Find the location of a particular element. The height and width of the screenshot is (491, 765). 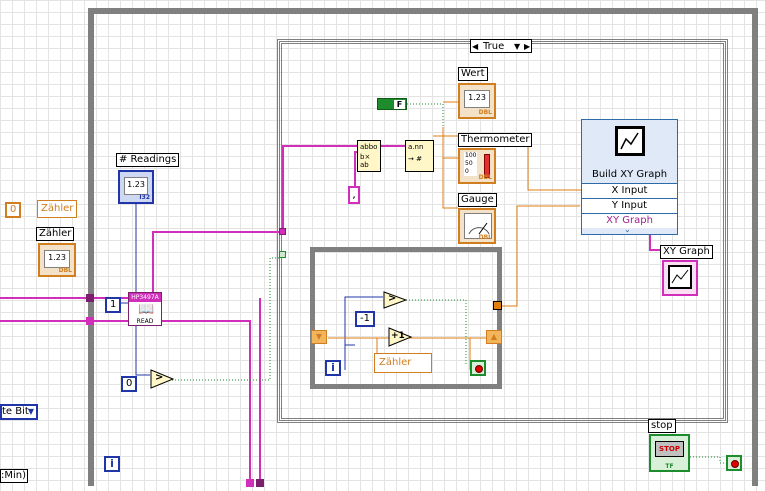

greater-than-left-symbol: > is located at coordinates (159, 377).